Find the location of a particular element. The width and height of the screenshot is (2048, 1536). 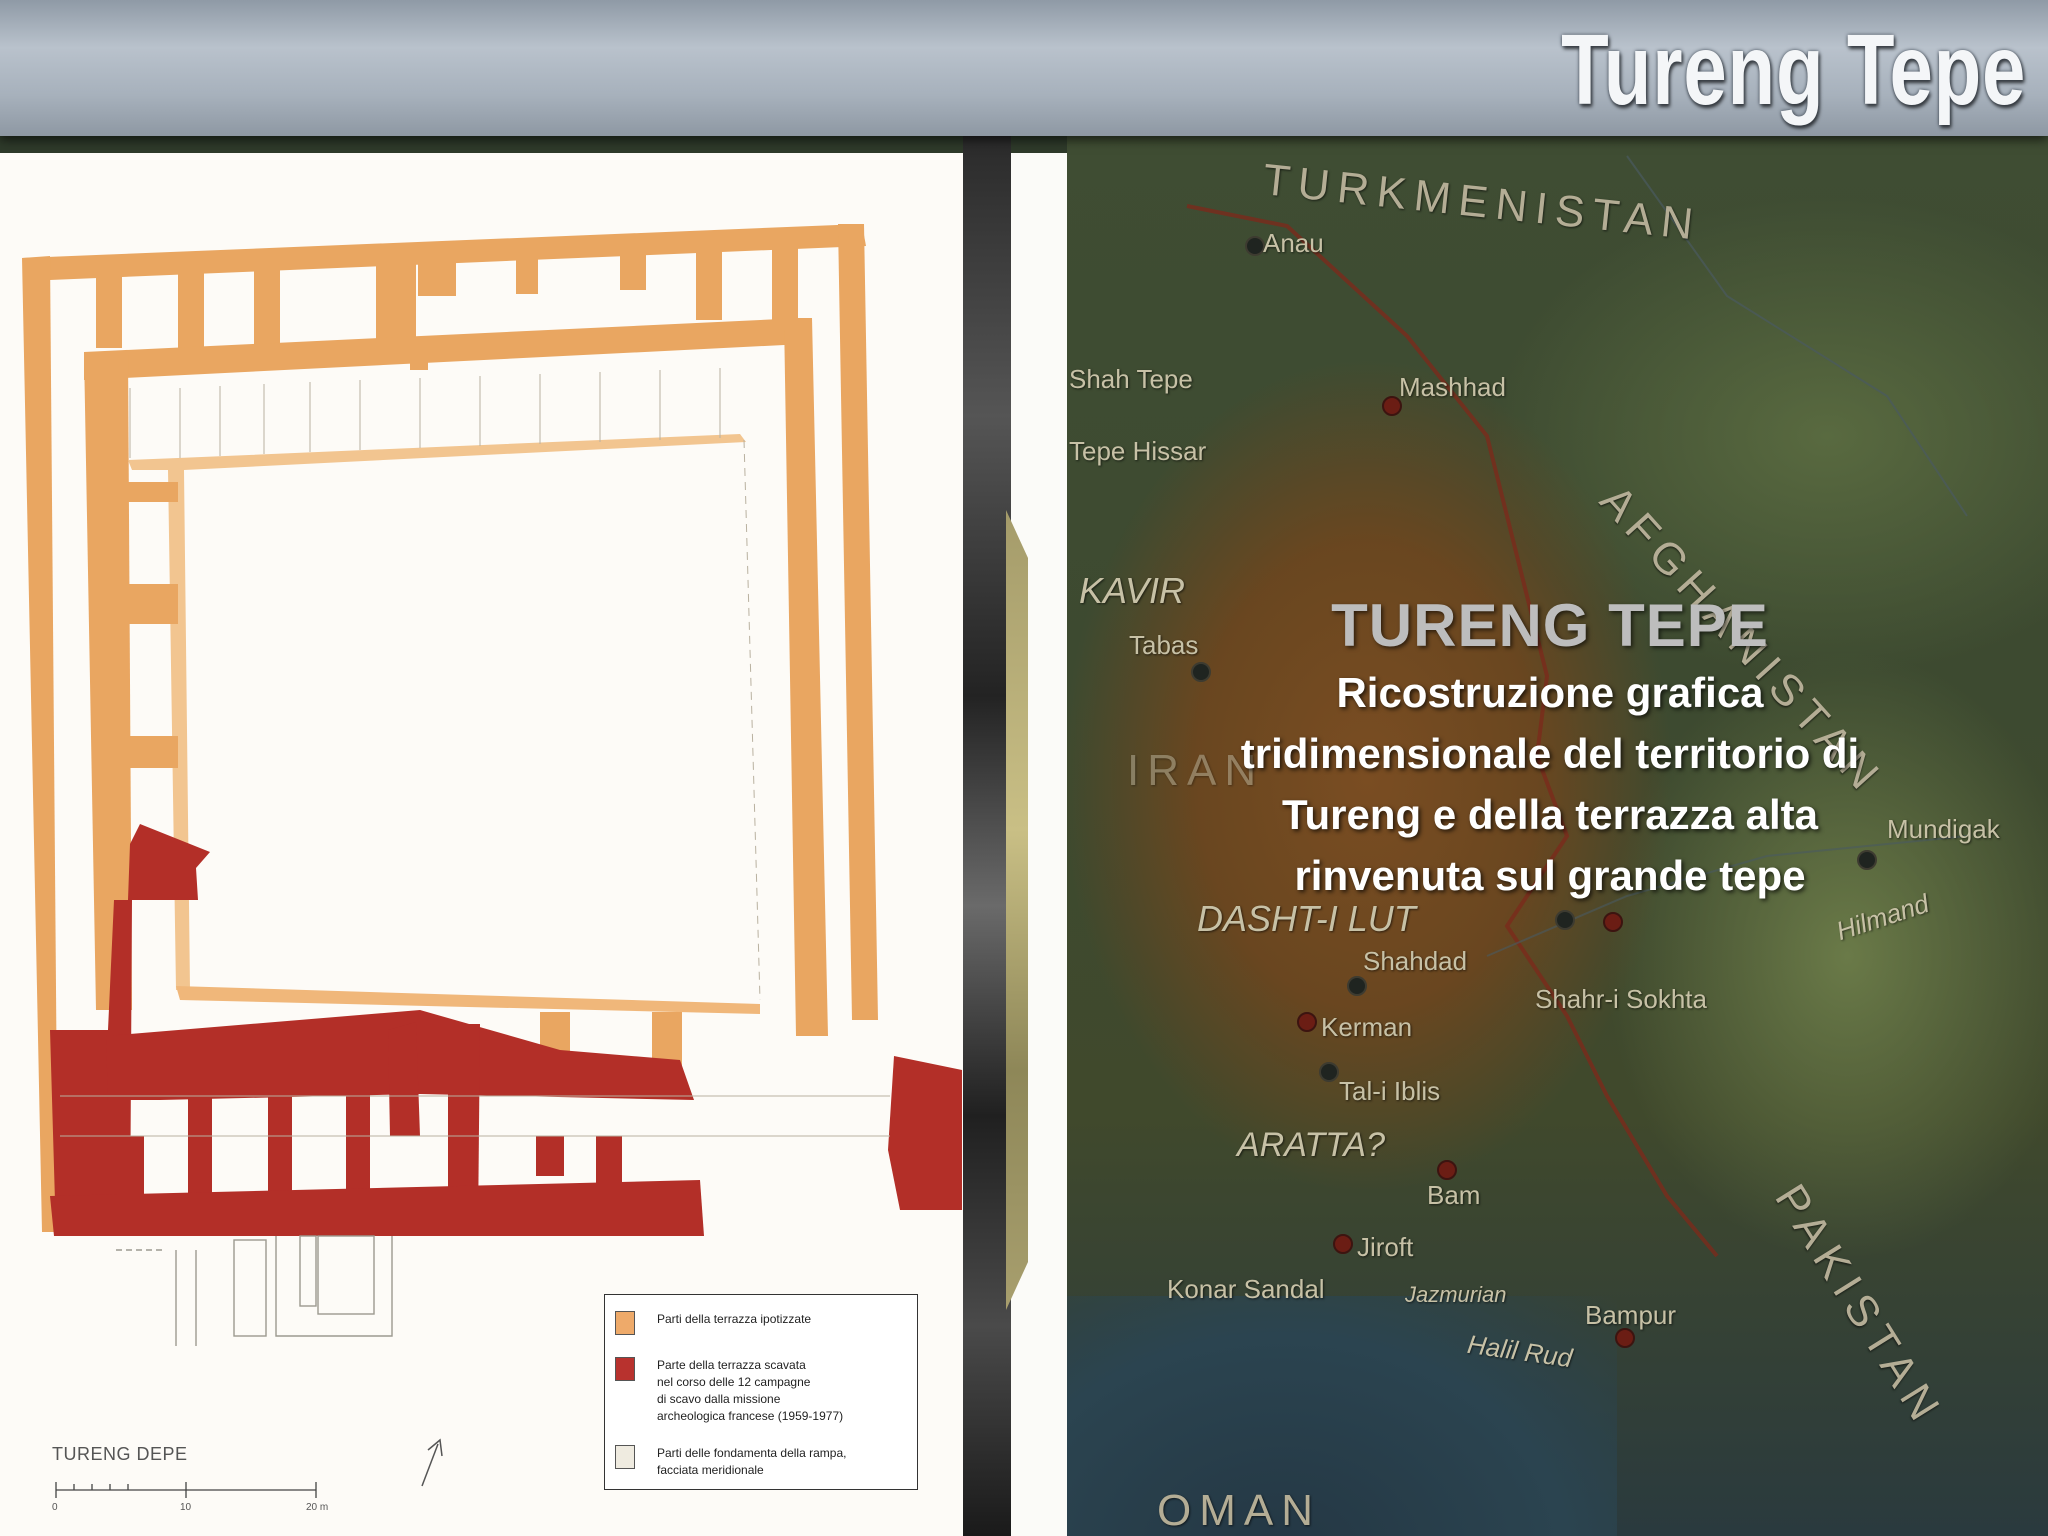

caption-title: TURENG TEPE is located at coordinates (1550, 625).